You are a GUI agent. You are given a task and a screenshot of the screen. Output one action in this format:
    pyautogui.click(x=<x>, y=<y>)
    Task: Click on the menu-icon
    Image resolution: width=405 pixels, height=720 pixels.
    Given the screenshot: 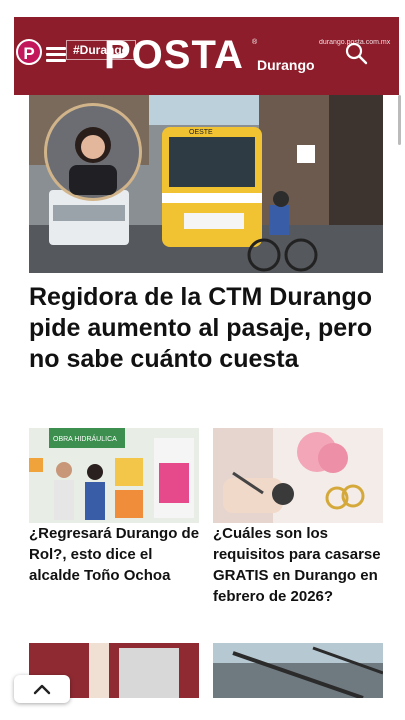 What is the action you would take?
    pyautogui.click(x=56, y=55)
    